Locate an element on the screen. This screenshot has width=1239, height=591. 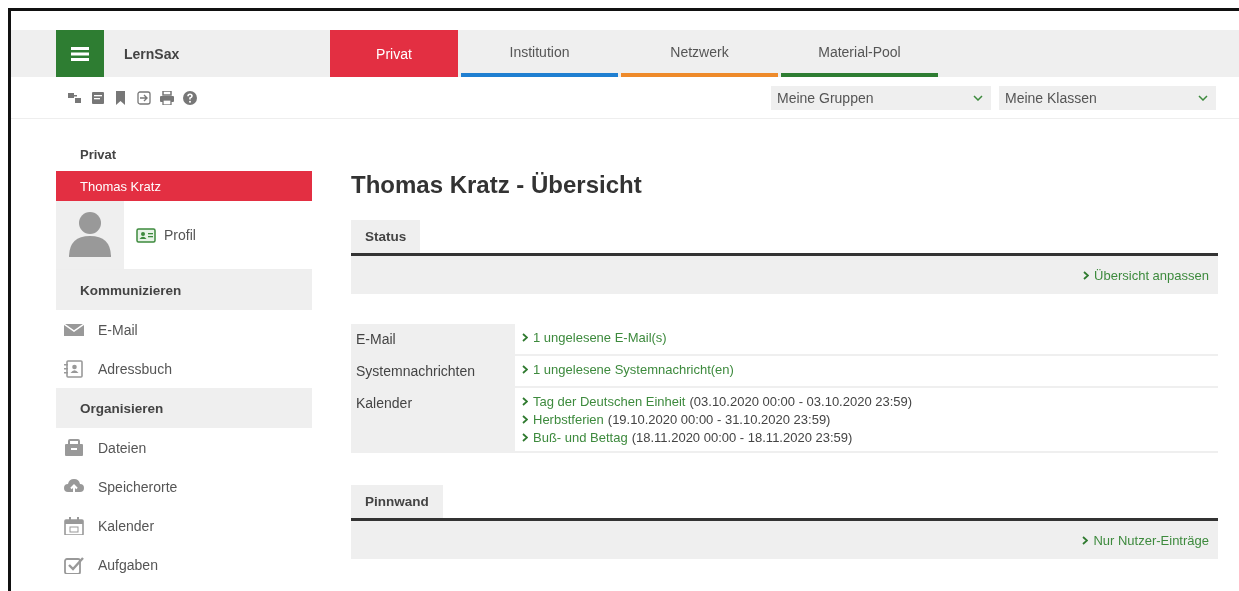
note-icon is located at coordinates (98, 97).